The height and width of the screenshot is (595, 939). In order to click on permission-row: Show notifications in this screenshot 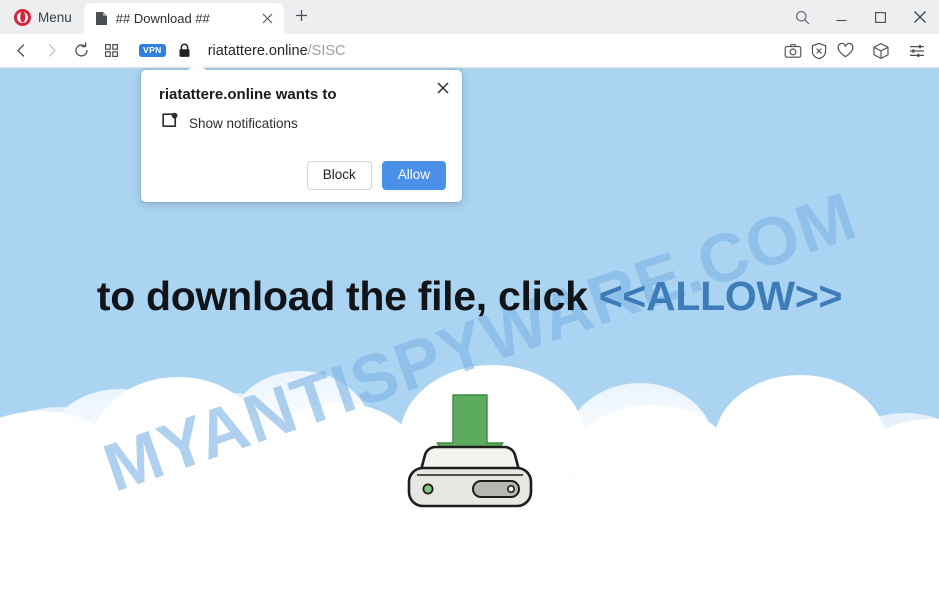, I will do `click(303, 123)`.